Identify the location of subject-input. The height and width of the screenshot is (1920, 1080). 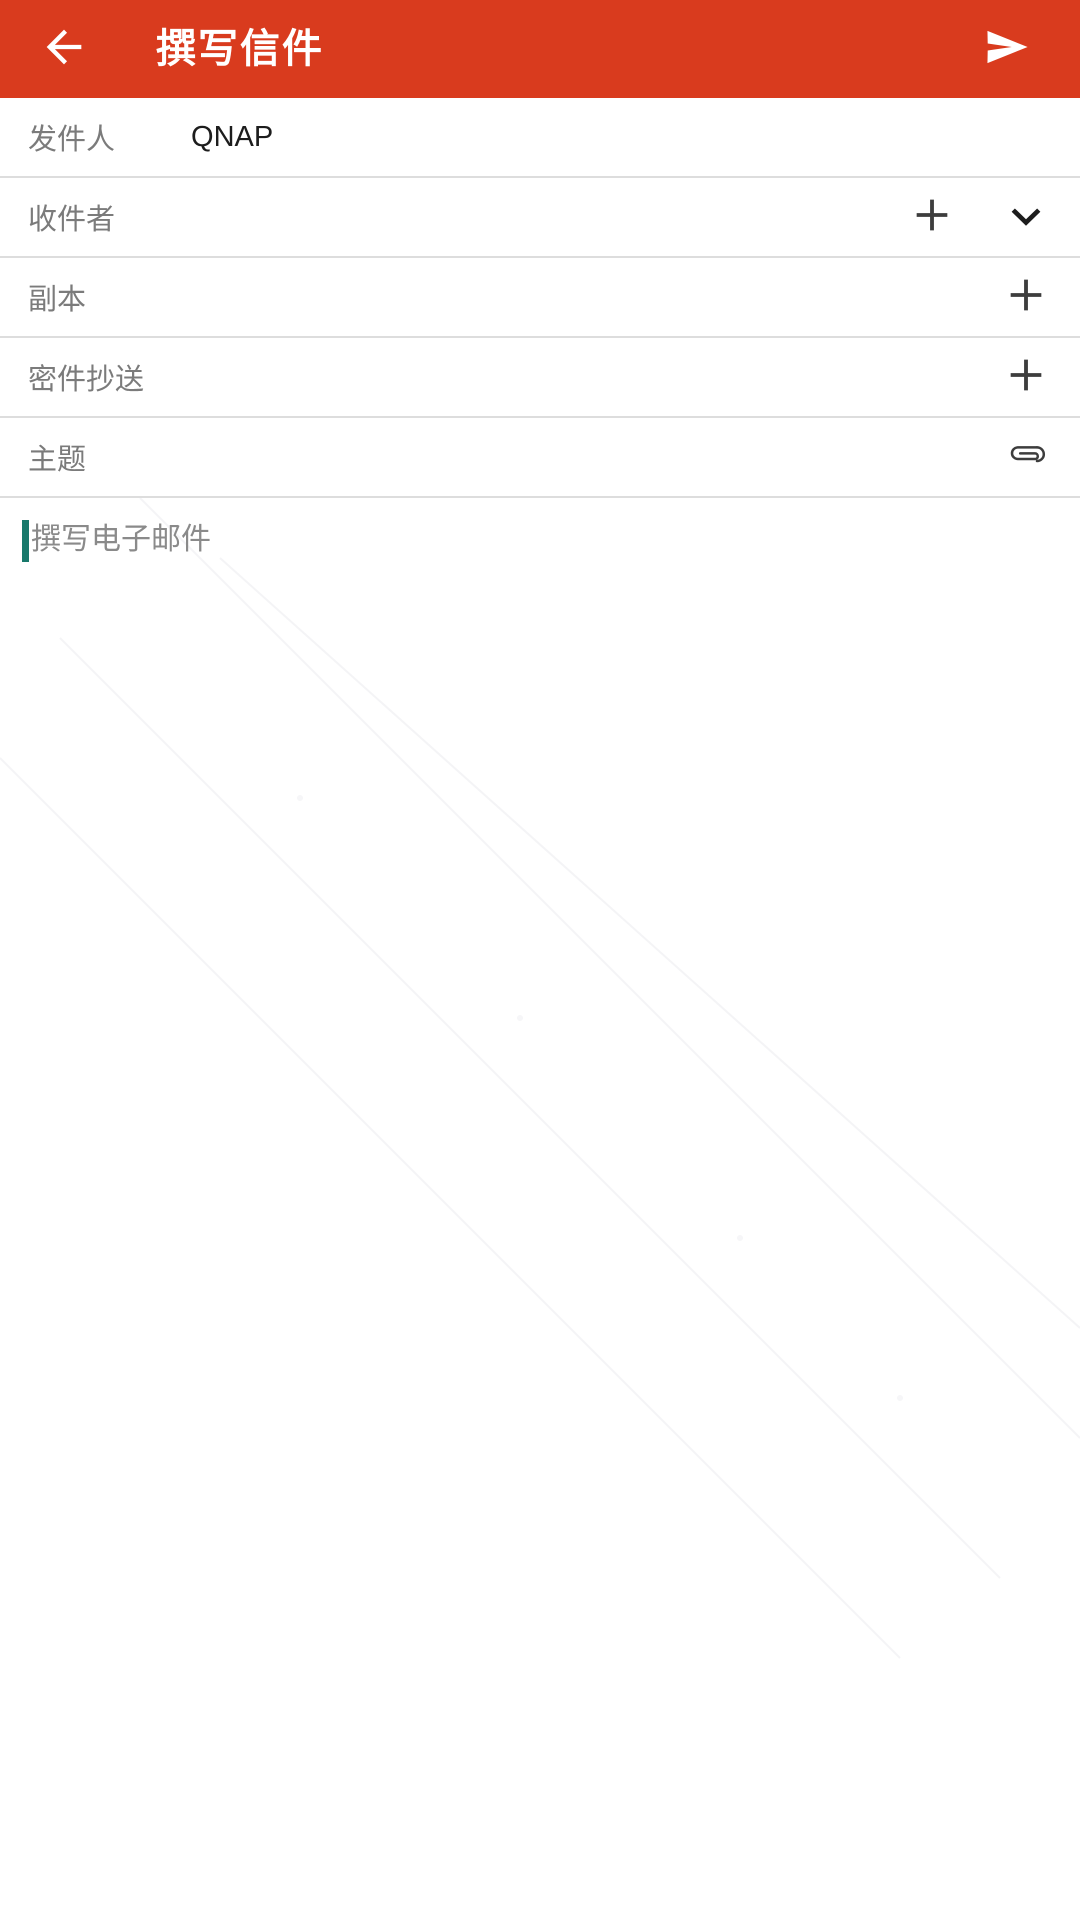
(541, 457).